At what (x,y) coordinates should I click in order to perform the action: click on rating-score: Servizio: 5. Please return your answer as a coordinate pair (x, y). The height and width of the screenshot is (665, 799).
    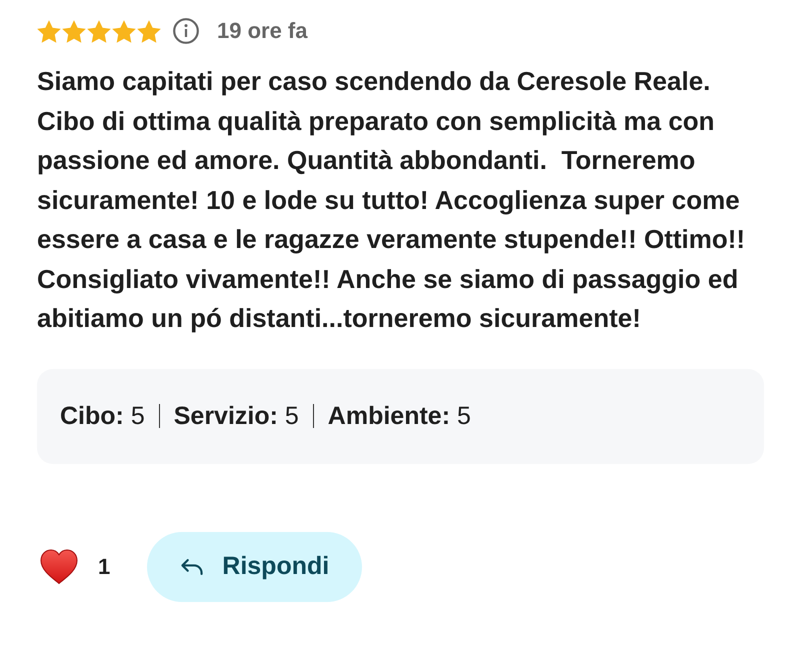
    Looking at the image, I should click on (236, 416).